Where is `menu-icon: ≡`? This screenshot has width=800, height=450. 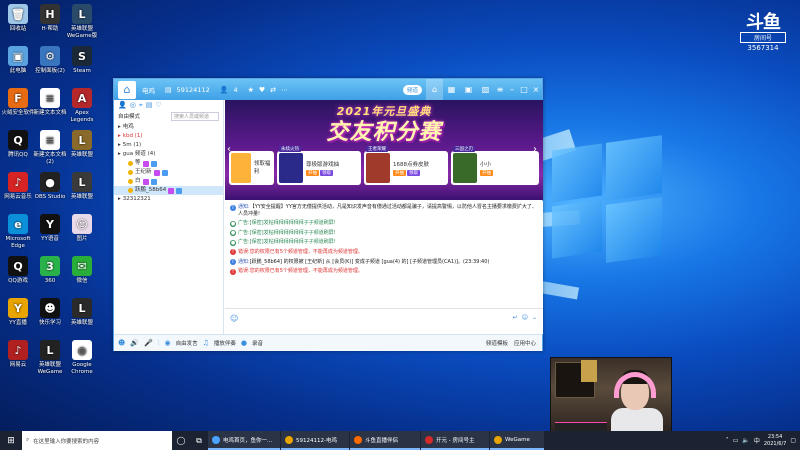 menu-icon: ≡ is located at coordinates (500, 89).